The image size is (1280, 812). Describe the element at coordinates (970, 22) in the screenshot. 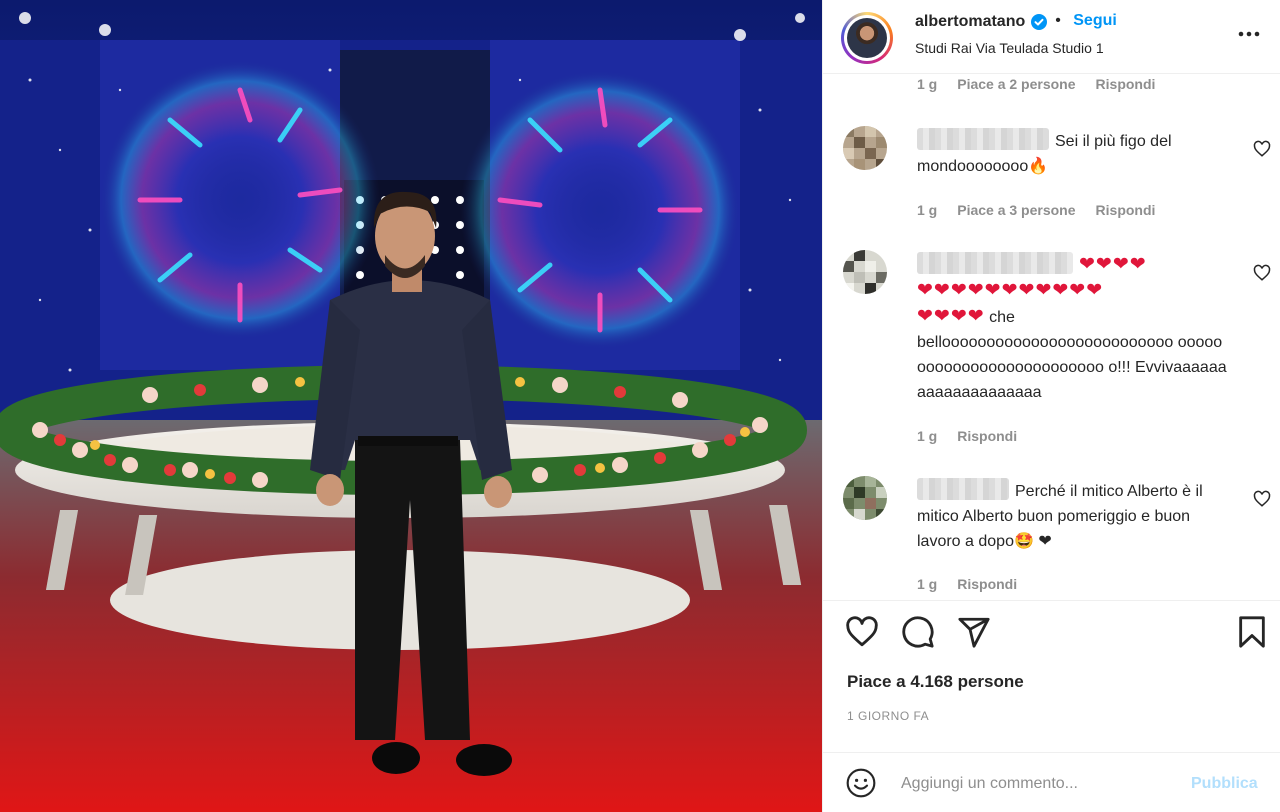

I see `author-username: albertomatano` at that location.